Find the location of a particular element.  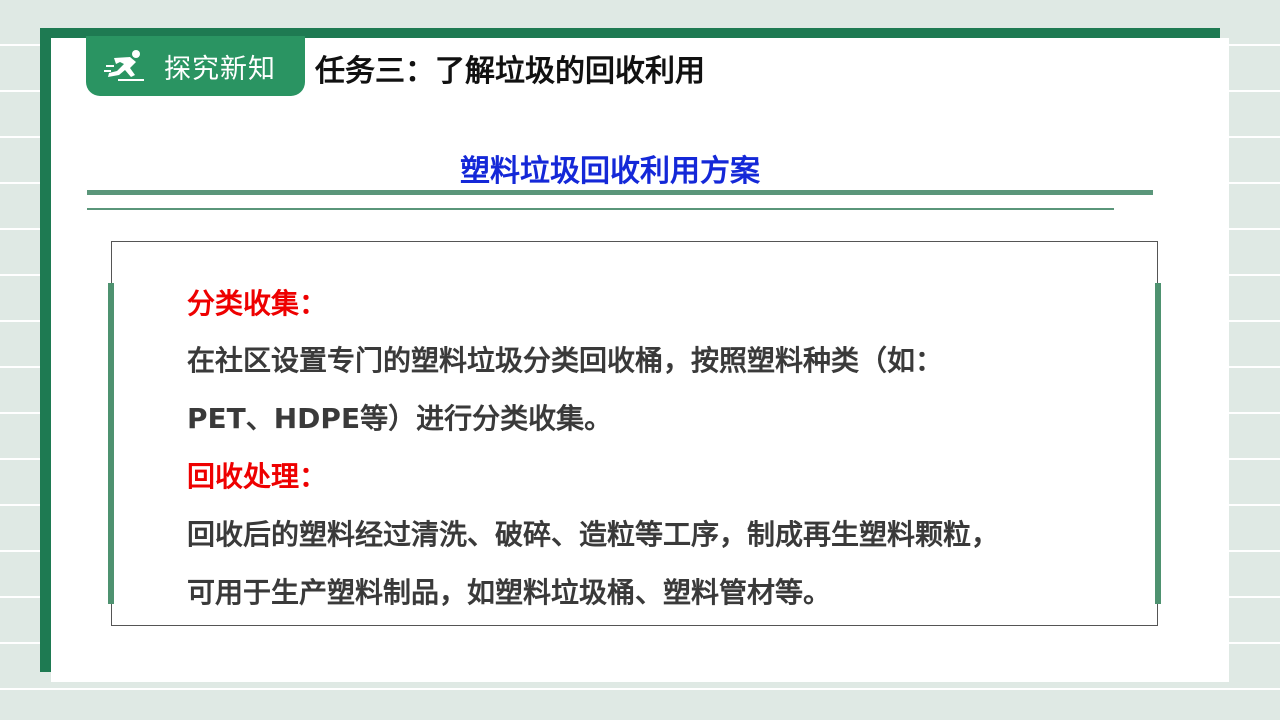

running-person-icon is located at coordinates (126, 66).